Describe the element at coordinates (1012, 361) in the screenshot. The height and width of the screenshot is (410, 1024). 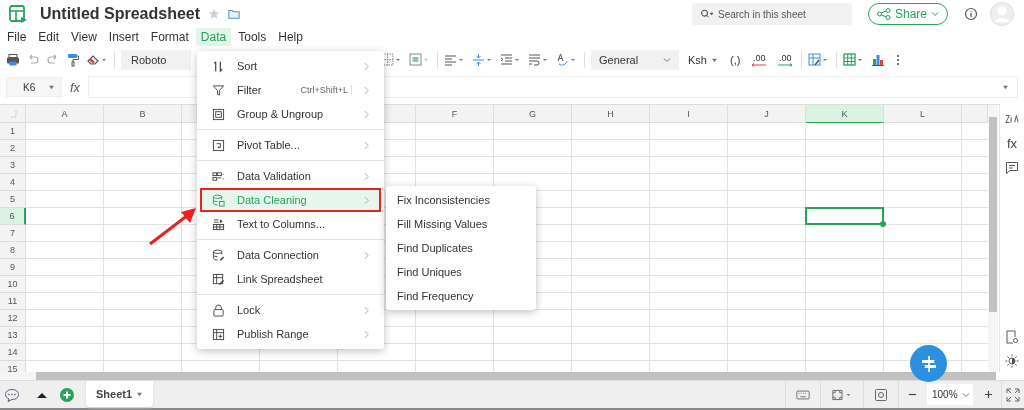
I see `brightness-icon` at that location.